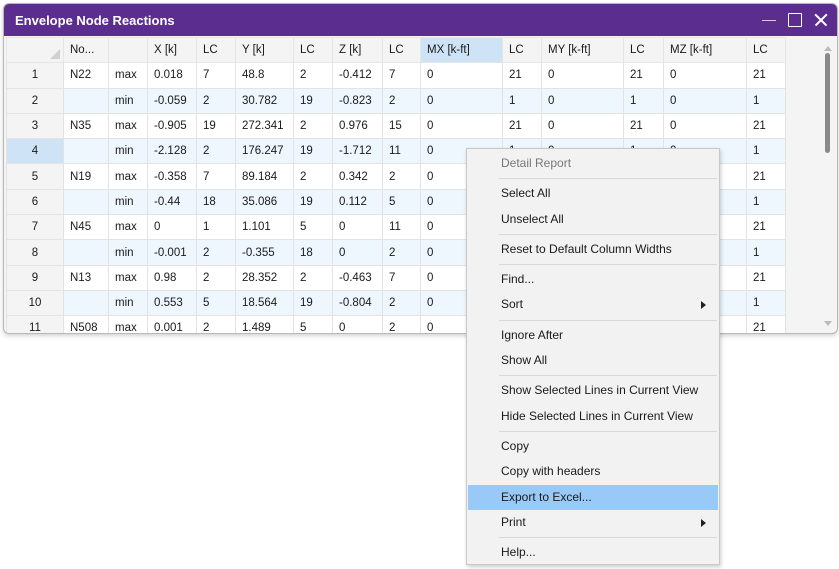  What do you see at coordinates (172, 100) in the screenshot?
I see `table-cell: -0.059` at bounding box center [172, 100].